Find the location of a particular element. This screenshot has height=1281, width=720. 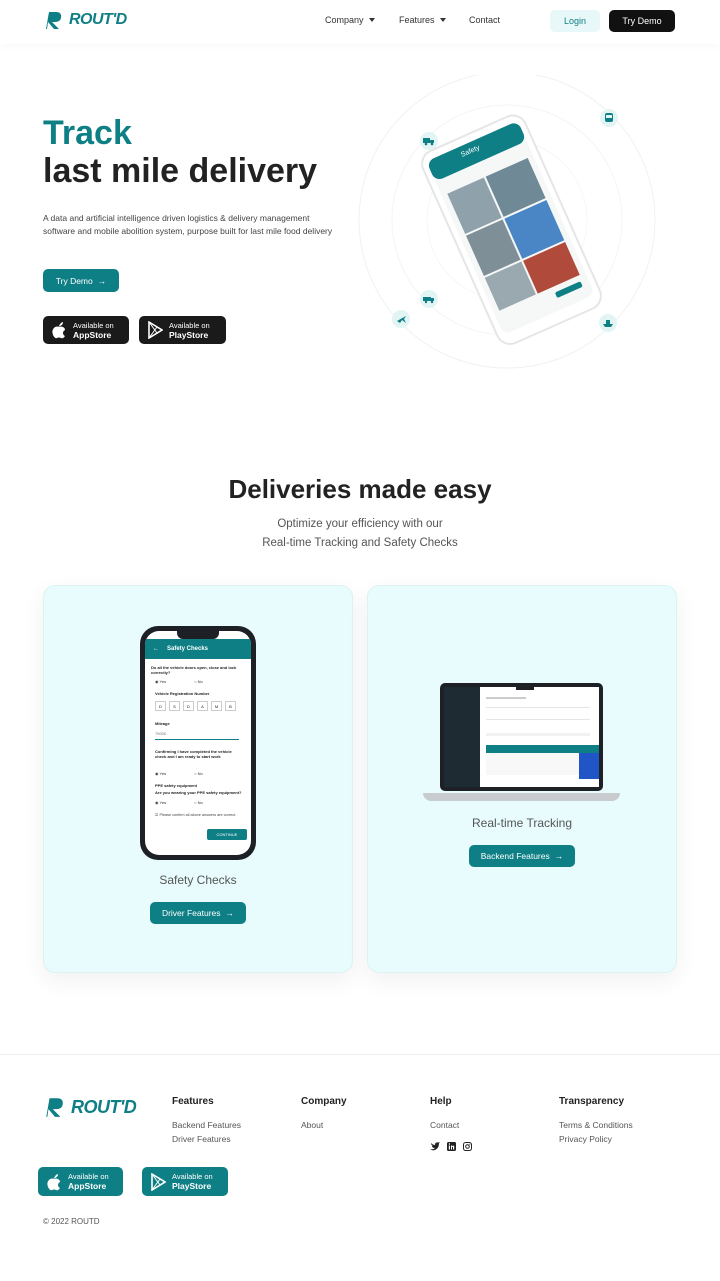

footer-link-about: About is located at coordinates (312, 1125).